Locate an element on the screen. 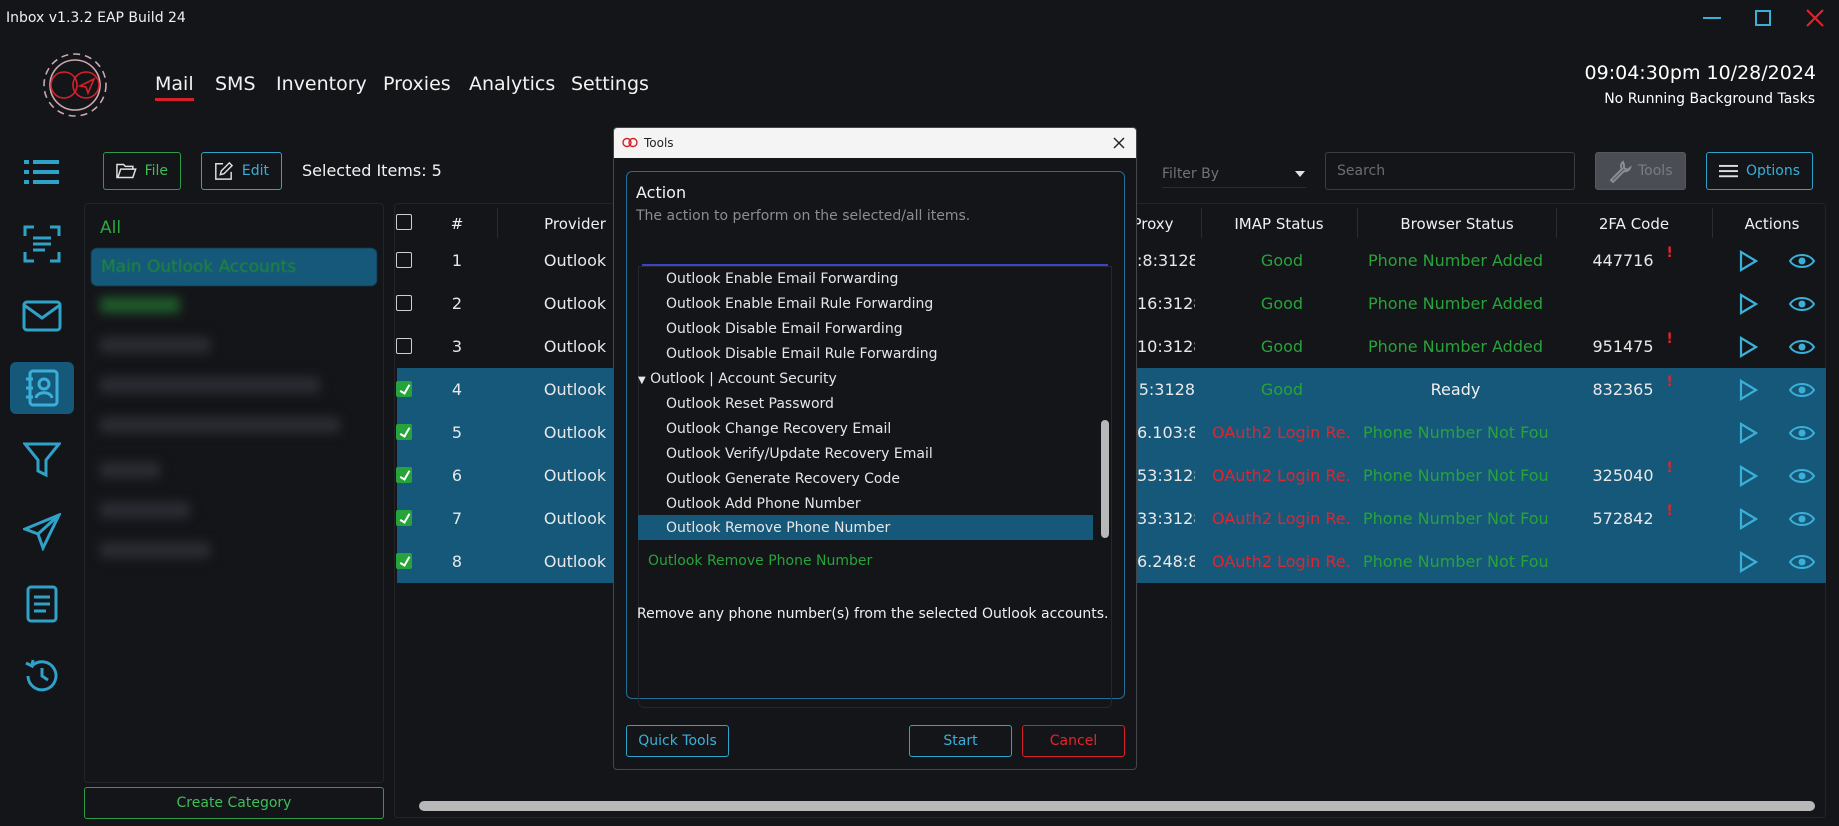 This screenshot has height=826, width=1839. filter-by-dropdown: Filter By is located at coordinates (1234, 174).